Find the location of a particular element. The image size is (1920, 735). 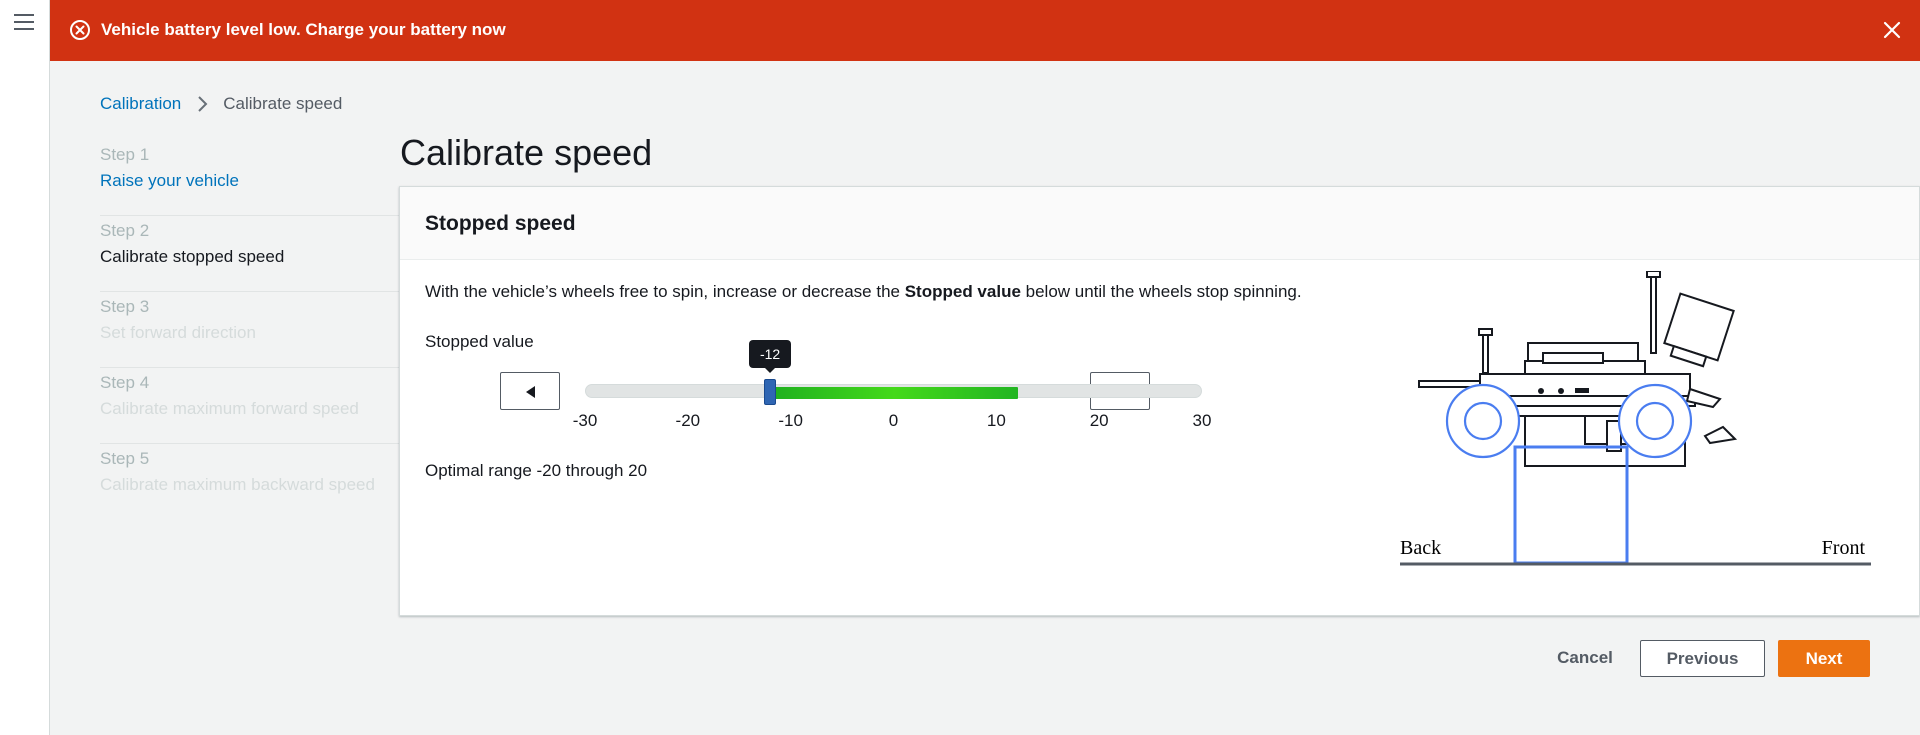

stopped-value-label: Stopped value is located at coordinates (479, 341).